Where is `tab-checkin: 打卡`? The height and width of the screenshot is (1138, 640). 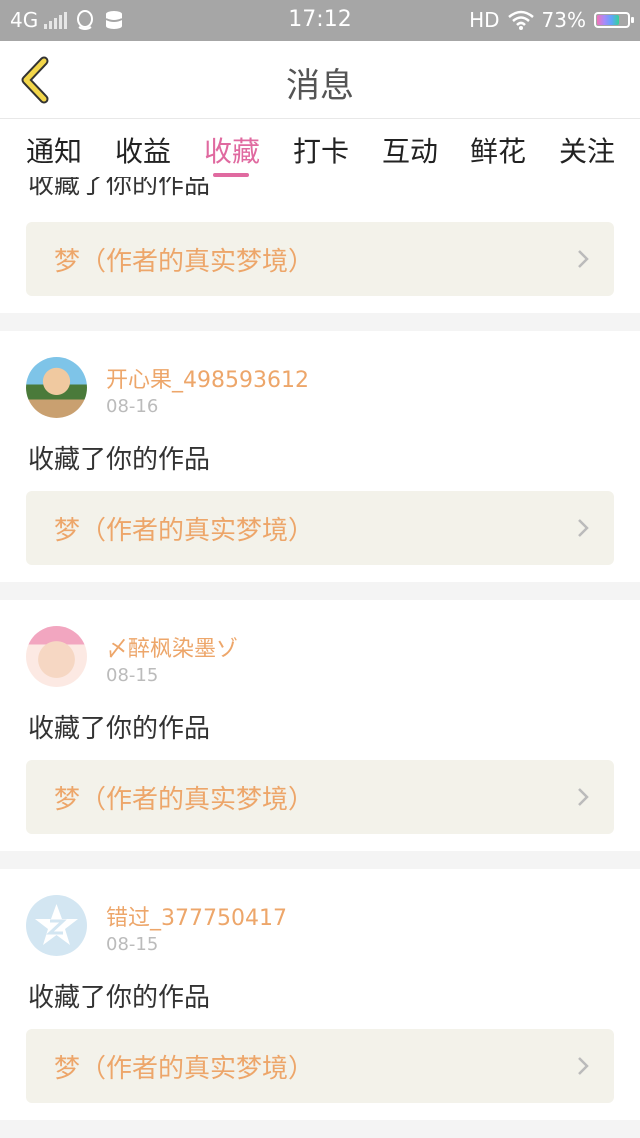
tab-checkin: 打卡 is located at coordinates (321, 150).